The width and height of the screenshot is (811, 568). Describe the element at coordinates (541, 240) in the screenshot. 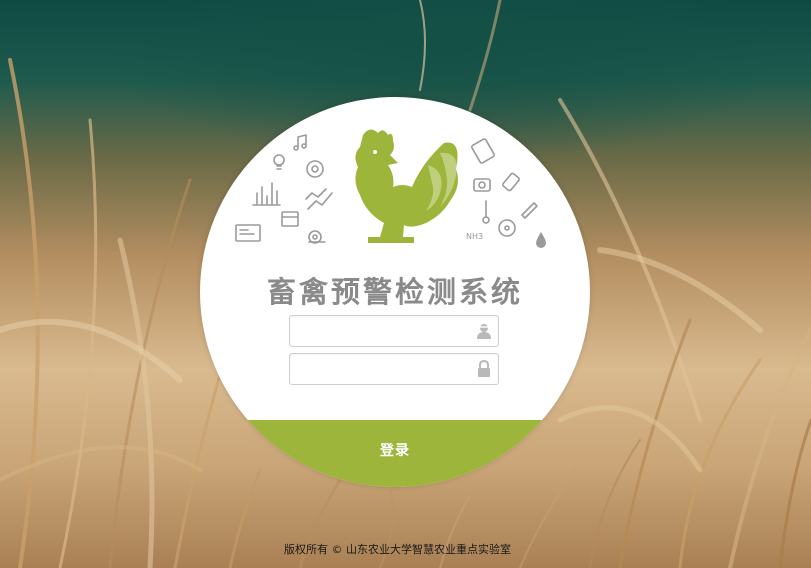

I see `water-drop-icon` at that location.